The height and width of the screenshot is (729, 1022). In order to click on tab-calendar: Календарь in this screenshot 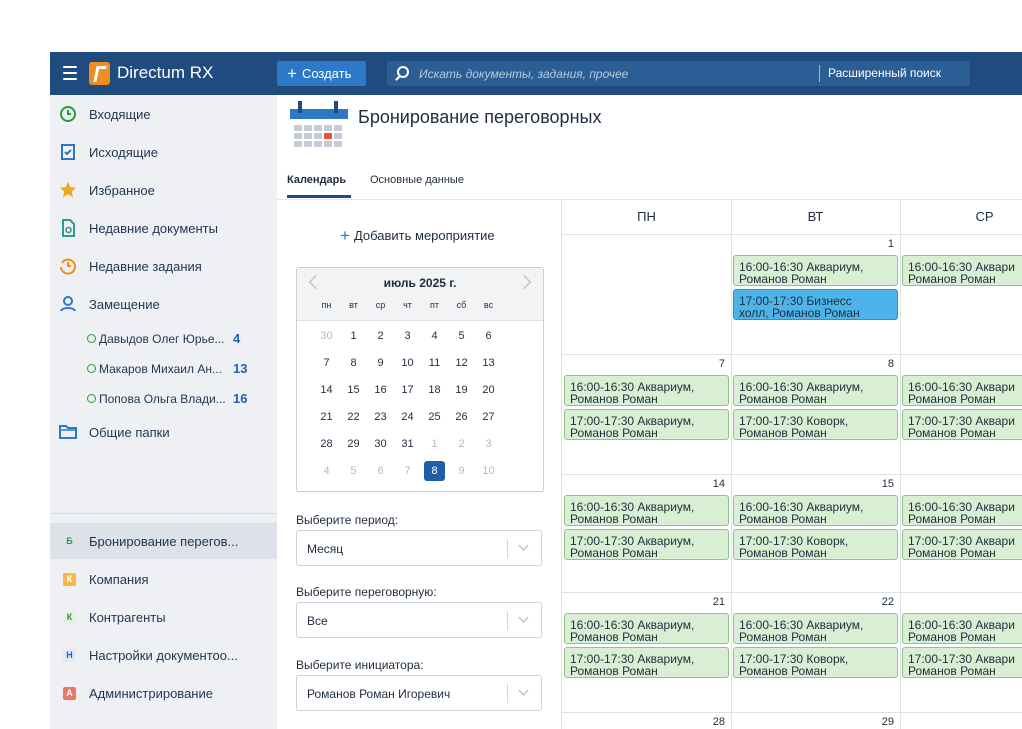, I will do `click(316, 180)`.